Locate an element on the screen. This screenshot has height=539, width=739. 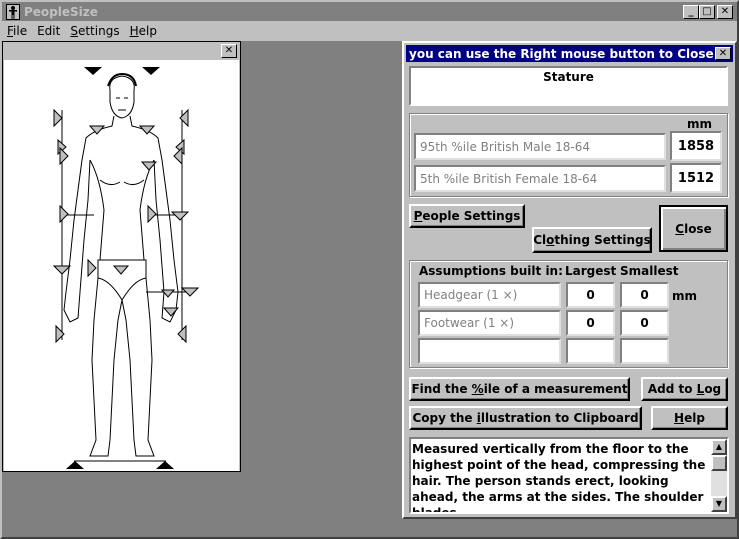
menu-settings: Settings is located at coordinates (94, 31).